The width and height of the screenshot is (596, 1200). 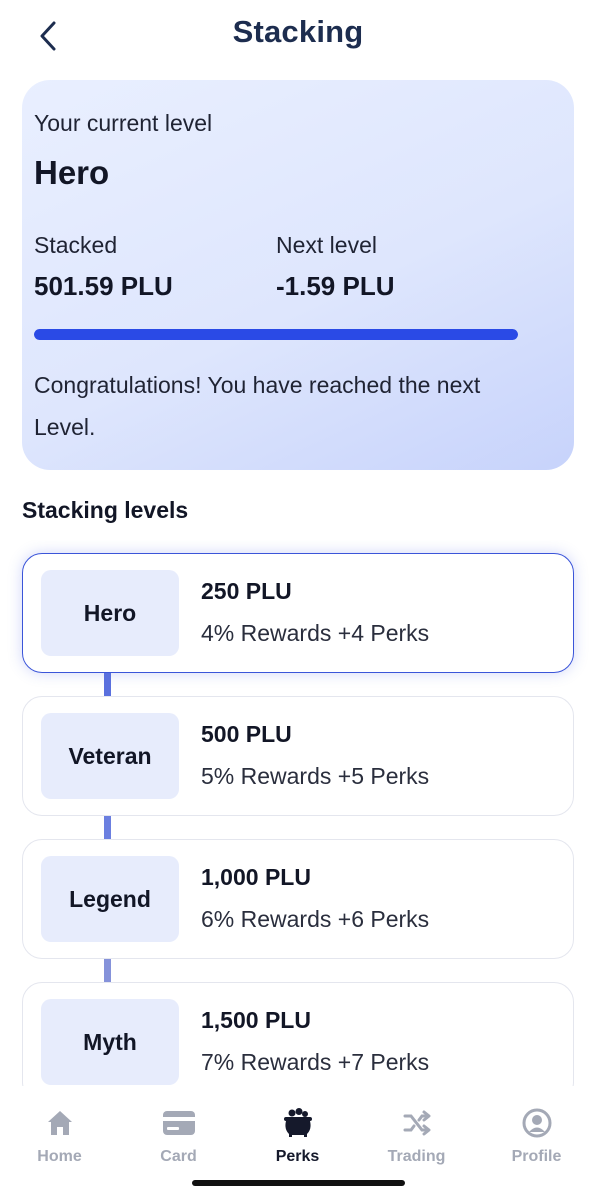 I want to click on tab-perks: Perks, so click(x=297, y=1136).